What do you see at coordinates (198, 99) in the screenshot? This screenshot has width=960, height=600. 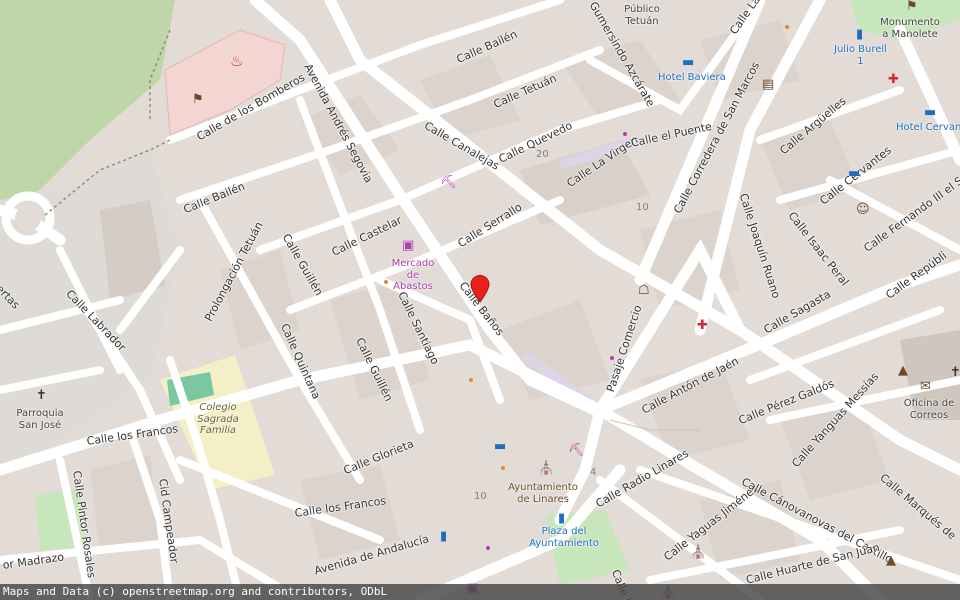 I see `tower-icon: ⚑` at bounding box center [198, 99].